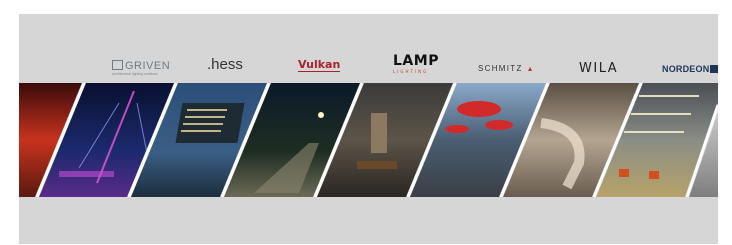 This screenshot has width=732, height=245. I want to click on vulkan-logo: Vulkan, so click(319, 65).